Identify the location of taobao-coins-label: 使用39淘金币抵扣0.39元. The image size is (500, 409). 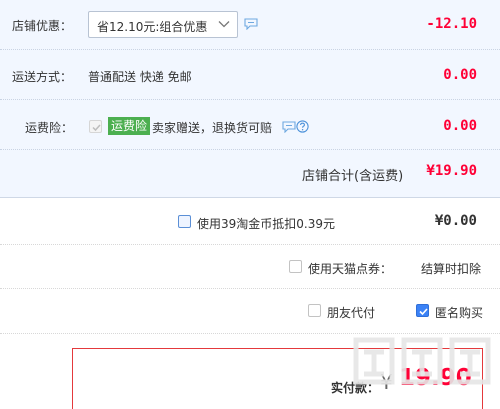
(266, 224).